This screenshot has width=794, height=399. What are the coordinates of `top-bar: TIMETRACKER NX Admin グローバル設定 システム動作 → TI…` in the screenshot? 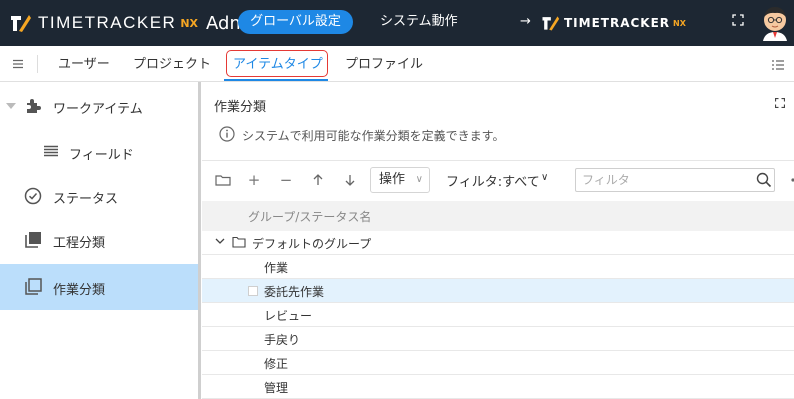 It's located at (397, 23).